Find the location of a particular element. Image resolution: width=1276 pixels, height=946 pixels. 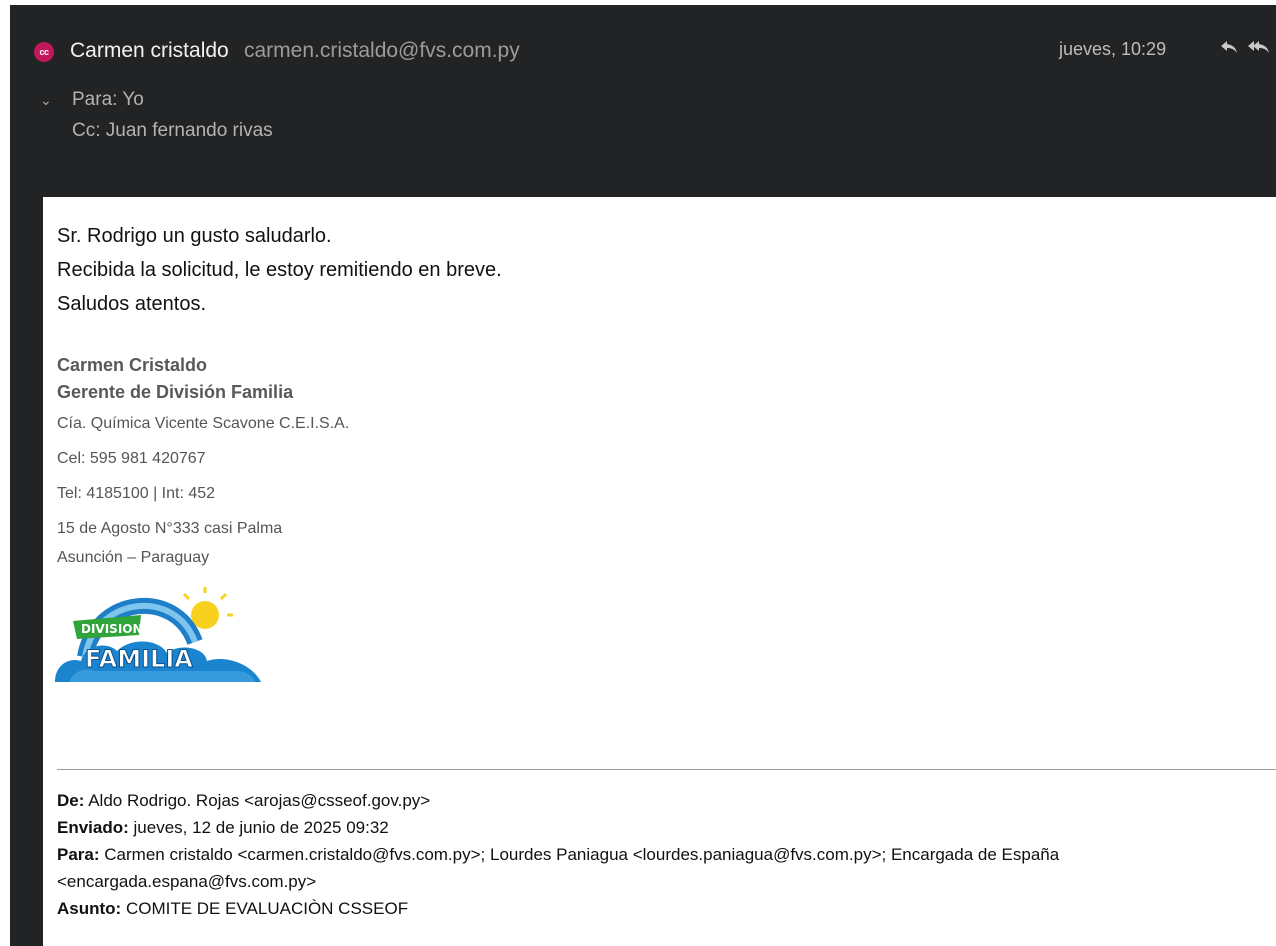

signature-cel: Cel: 595 981 420767 is located at coordinates (131, 458).